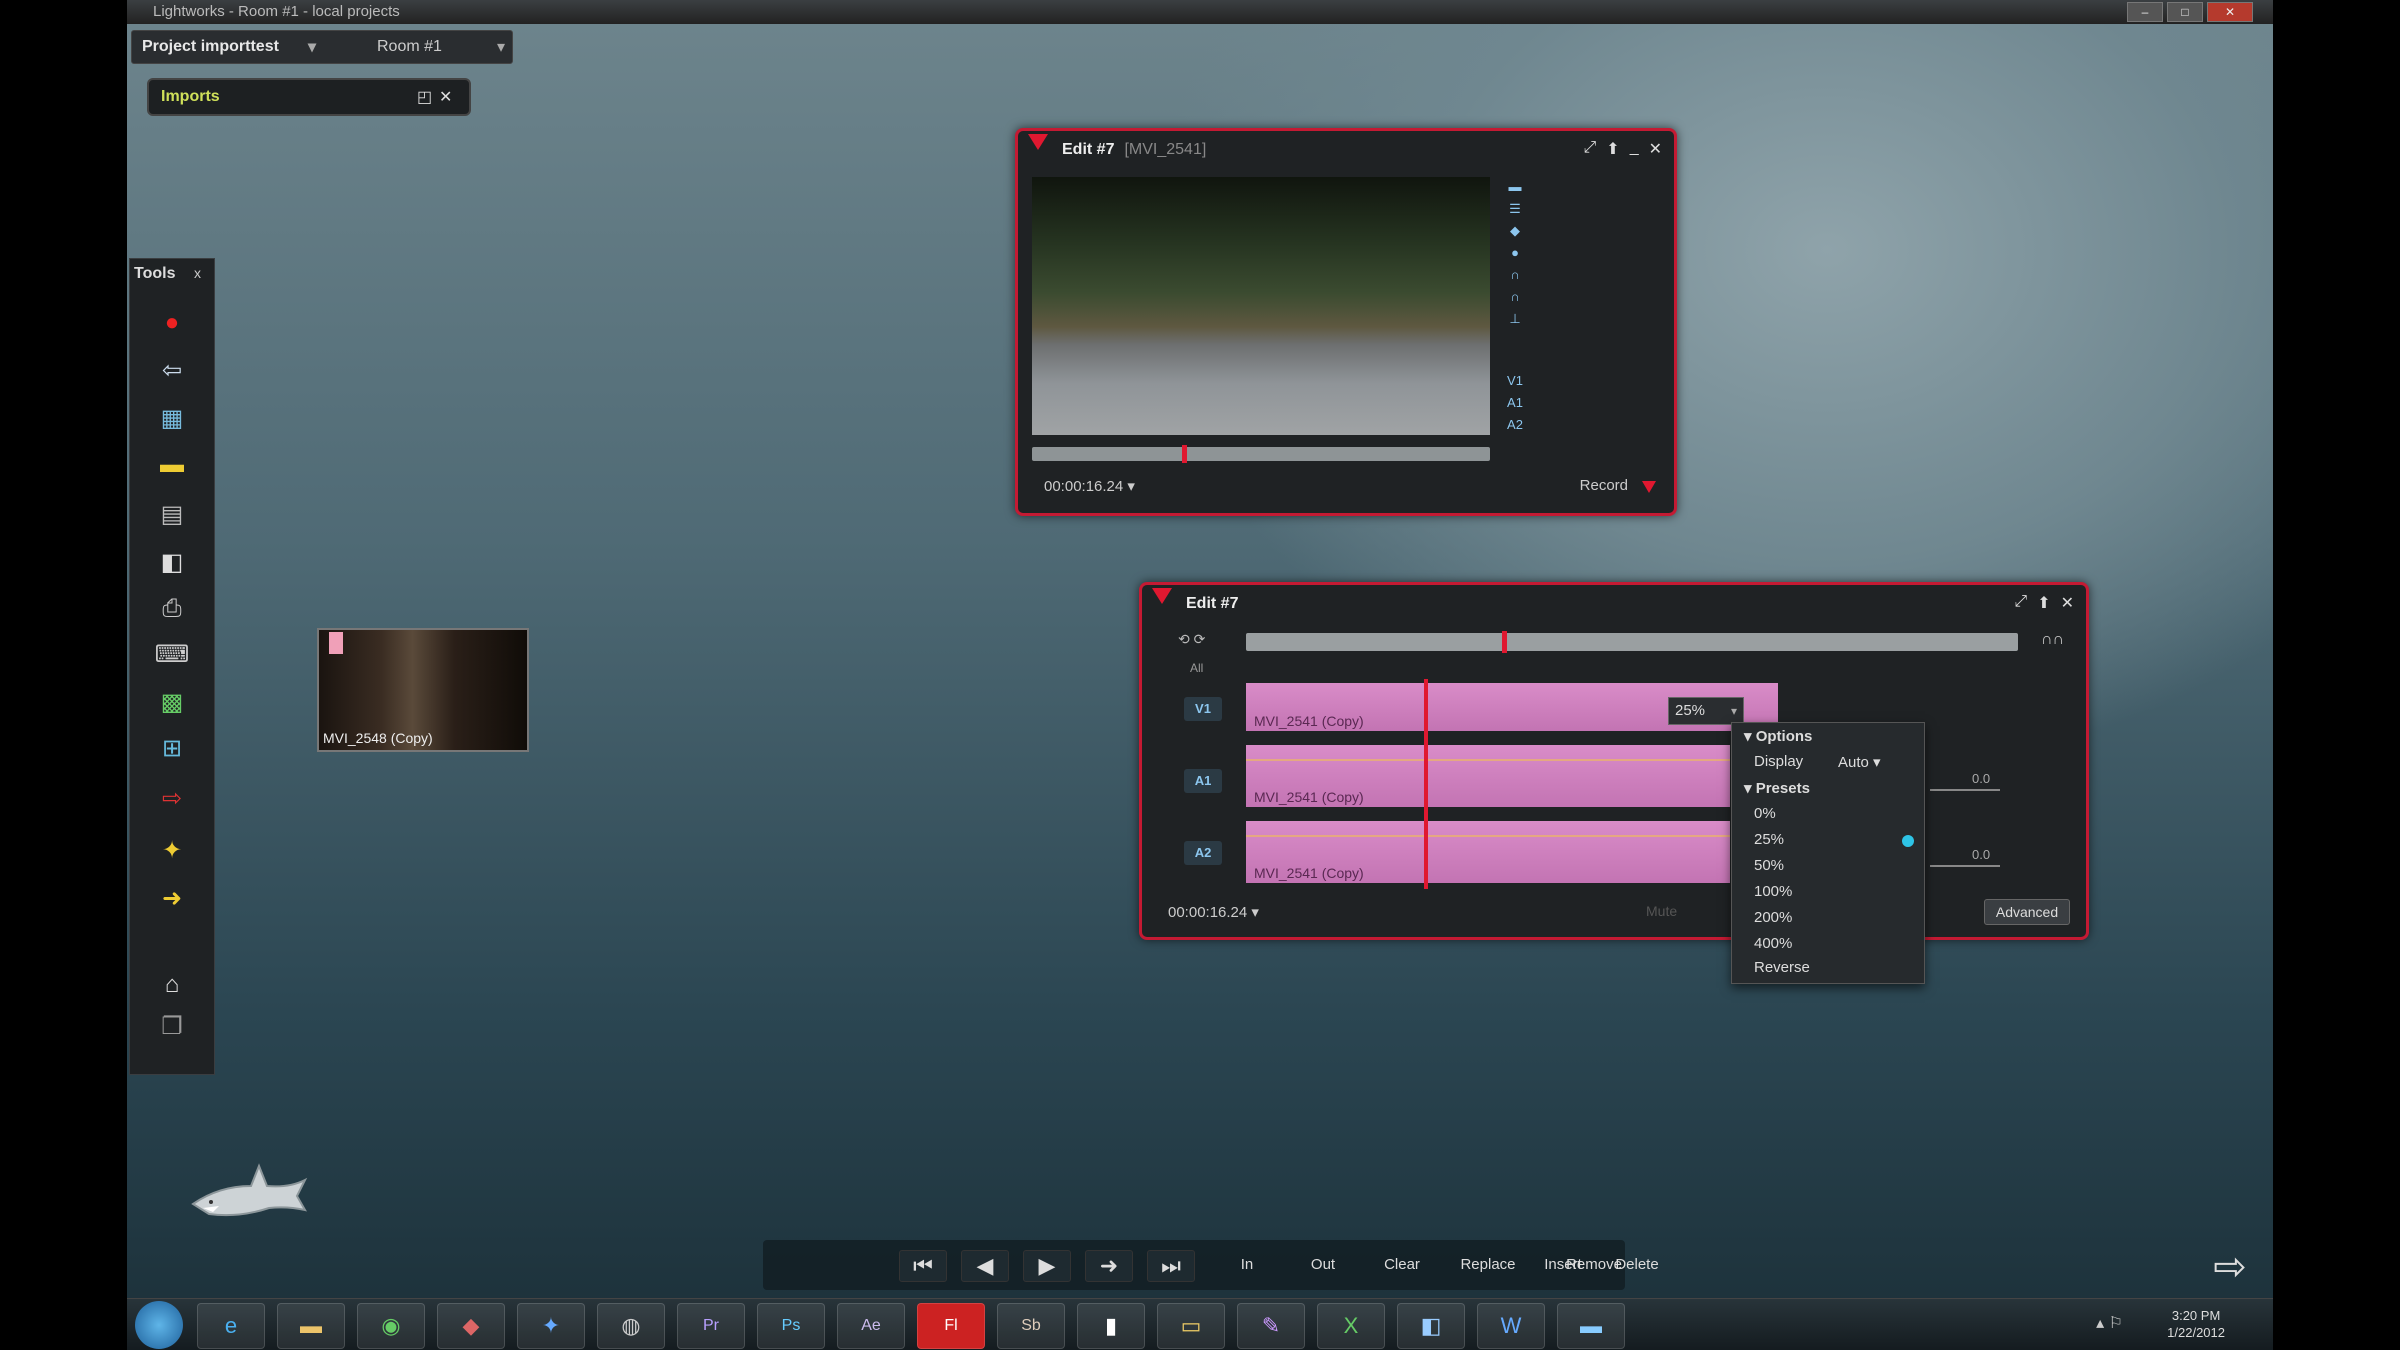 The height and width of the screenshot is (1350, 2400). I want to click on volume-slider, so click(1965, 790).